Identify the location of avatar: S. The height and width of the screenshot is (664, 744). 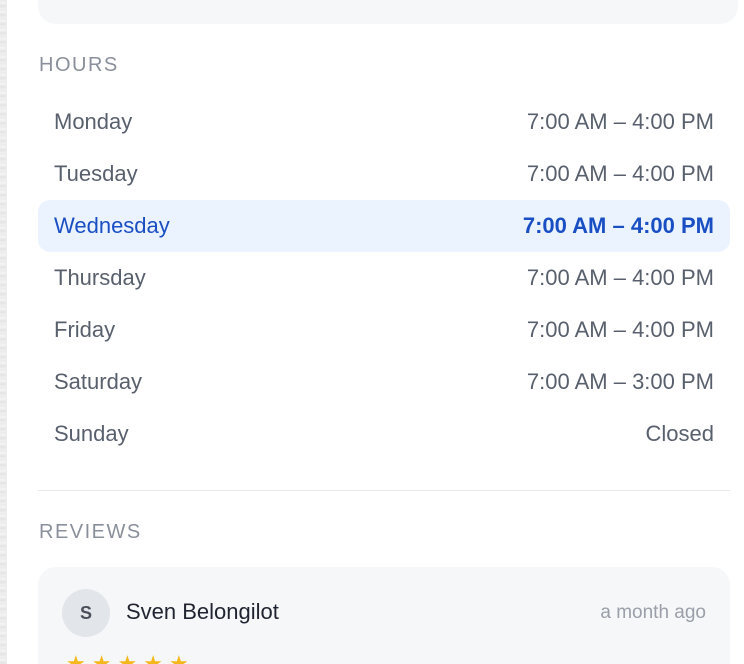
(86, 613).